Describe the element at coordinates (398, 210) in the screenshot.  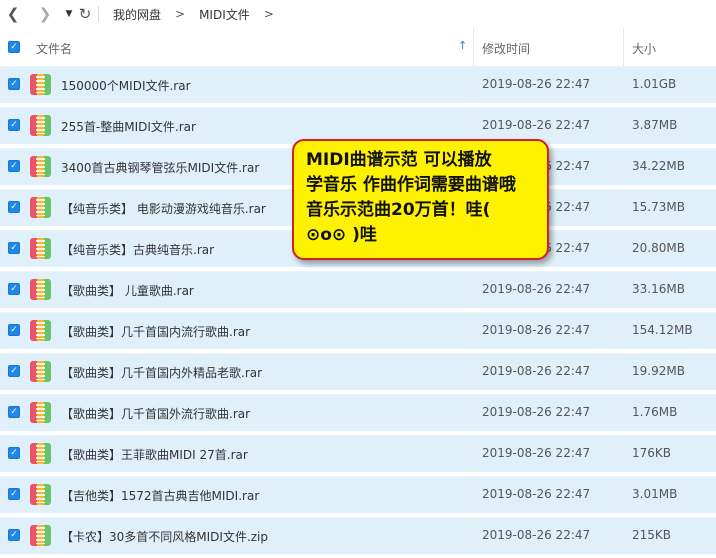
I see `callout-line: 音乐示范曲20万首！哇(` at that location.